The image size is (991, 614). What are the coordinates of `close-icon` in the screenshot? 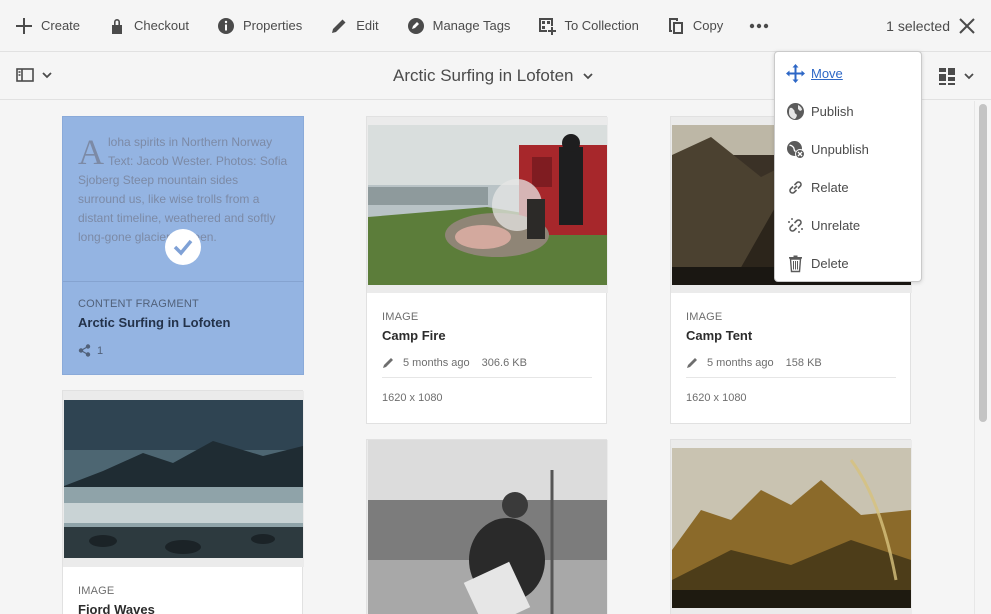 It's located at (967, 26).